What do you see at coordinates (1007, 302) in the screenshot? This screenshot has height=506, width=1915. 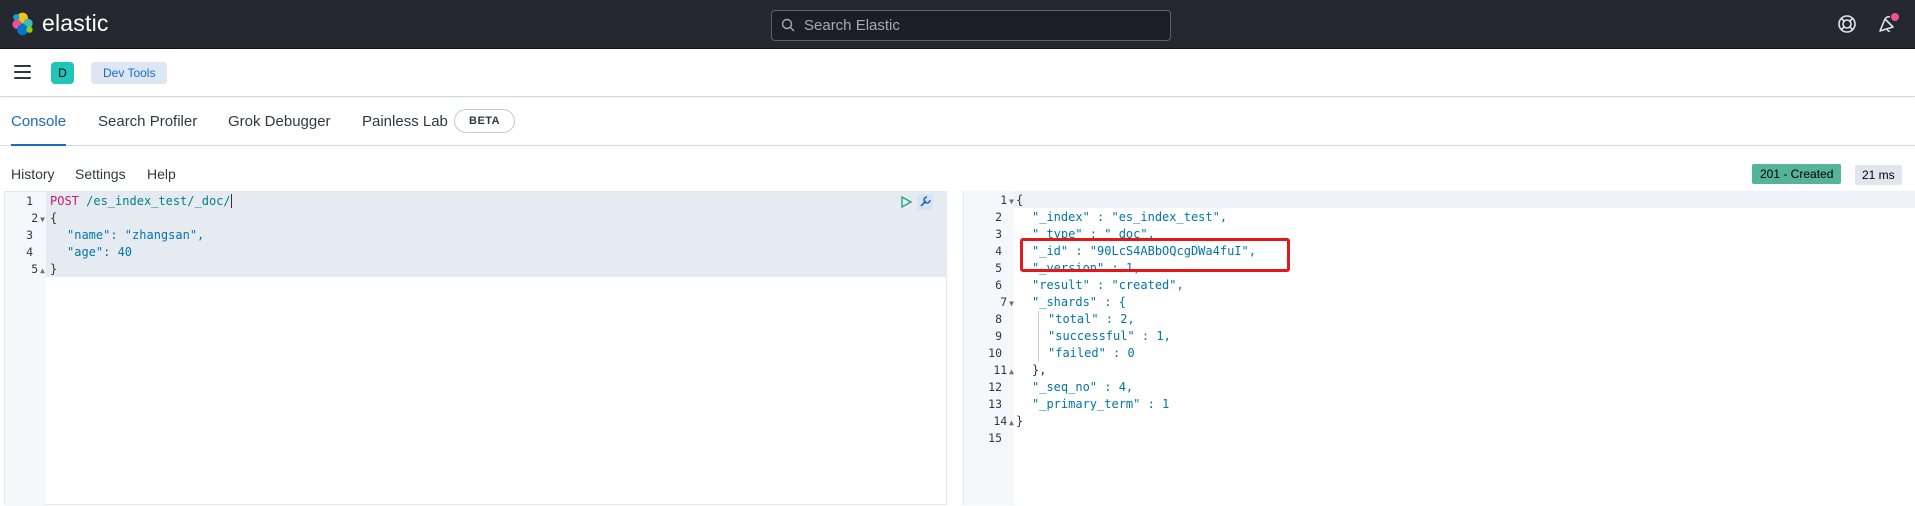 I see `line-number: 7 ▼` at bounding box center [1007, 302].